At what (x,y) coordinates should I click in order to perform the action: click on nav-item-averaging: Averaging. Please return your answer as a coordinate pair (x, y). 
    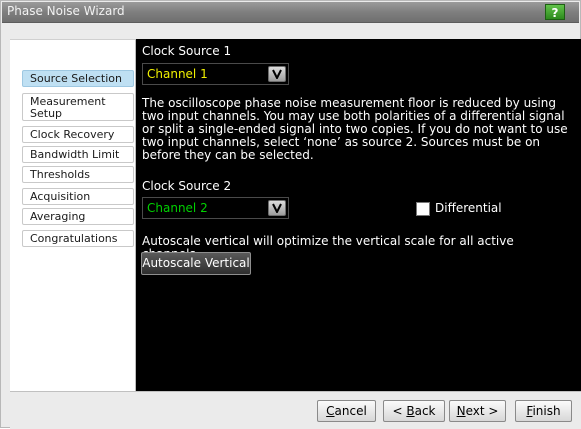
    Looking at the image, I should click on (78, 216).